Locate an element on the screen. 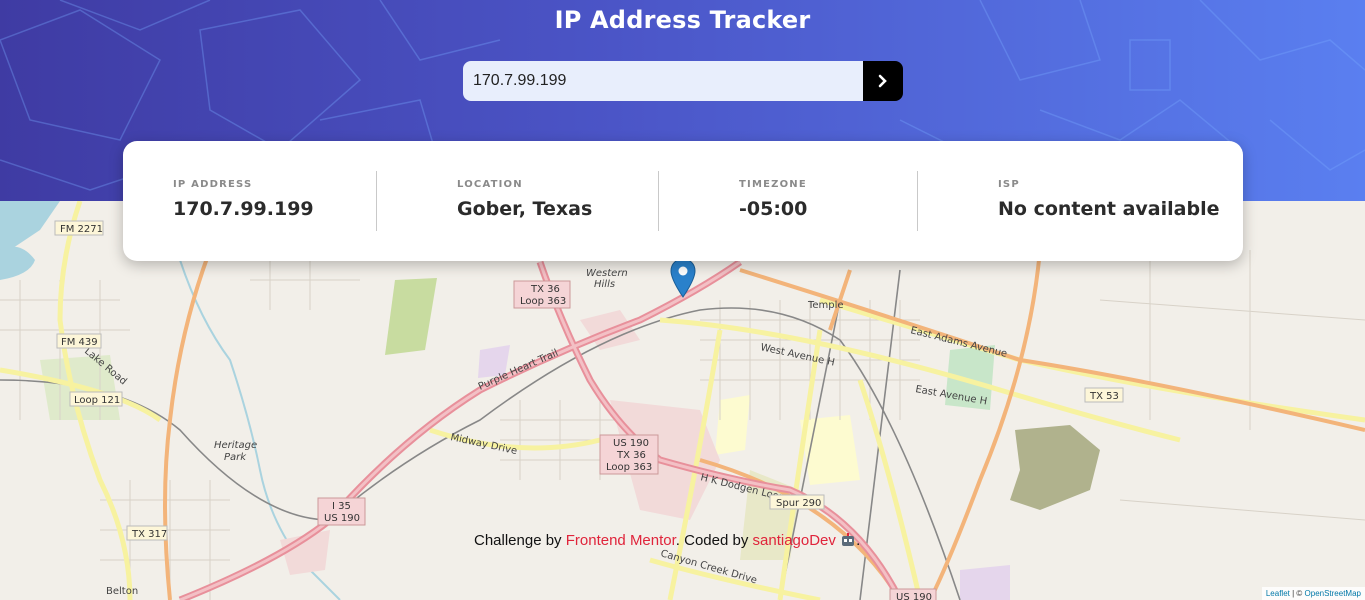 The height and width of the screenshot is (600, 1365). map-place-label: Park is located at coordinates (235, 457).